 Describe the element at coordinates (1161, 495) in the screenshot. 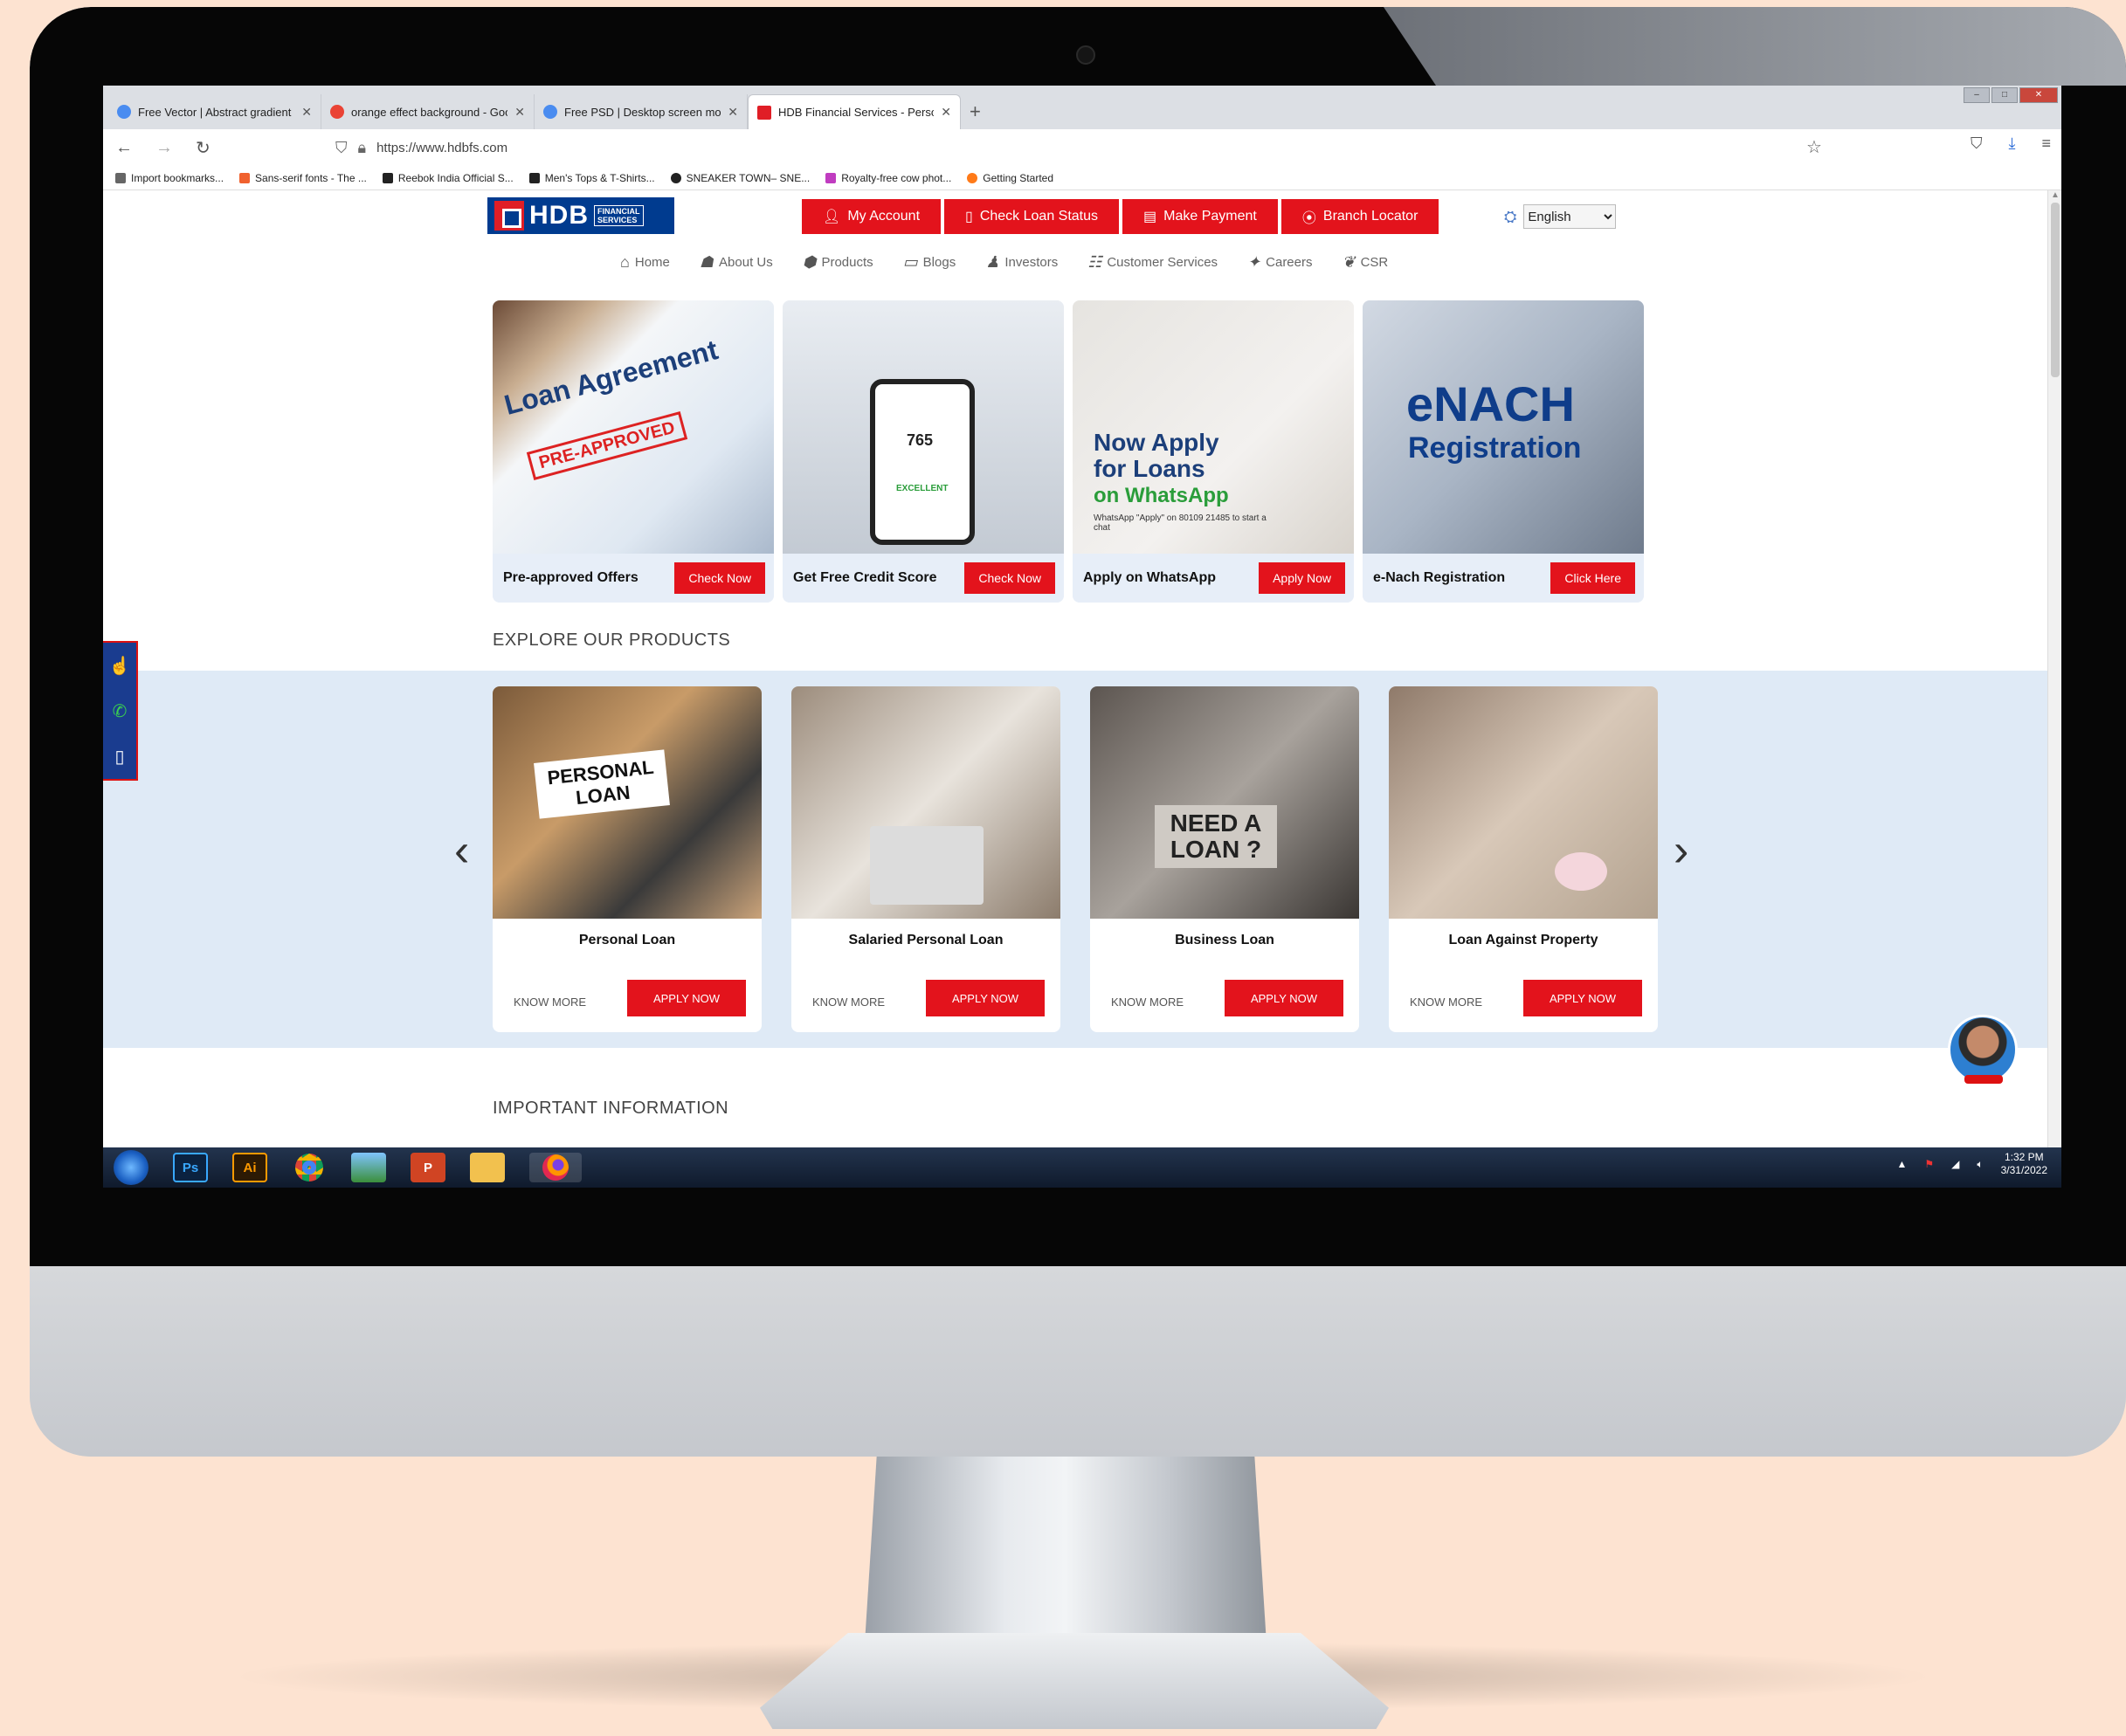

I see `banner-art-text: on WhatsApp` at that location.